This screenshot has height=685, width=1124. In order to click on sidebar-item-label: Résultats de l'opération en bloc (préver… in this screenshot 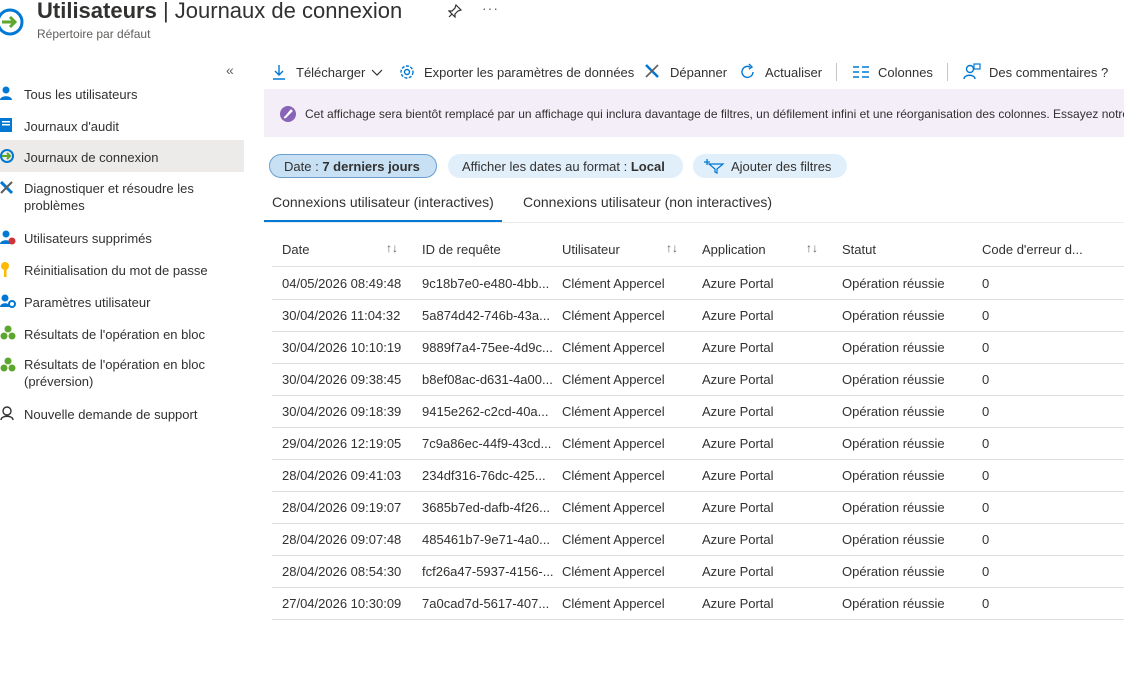, I will do `click(114, 373)`.